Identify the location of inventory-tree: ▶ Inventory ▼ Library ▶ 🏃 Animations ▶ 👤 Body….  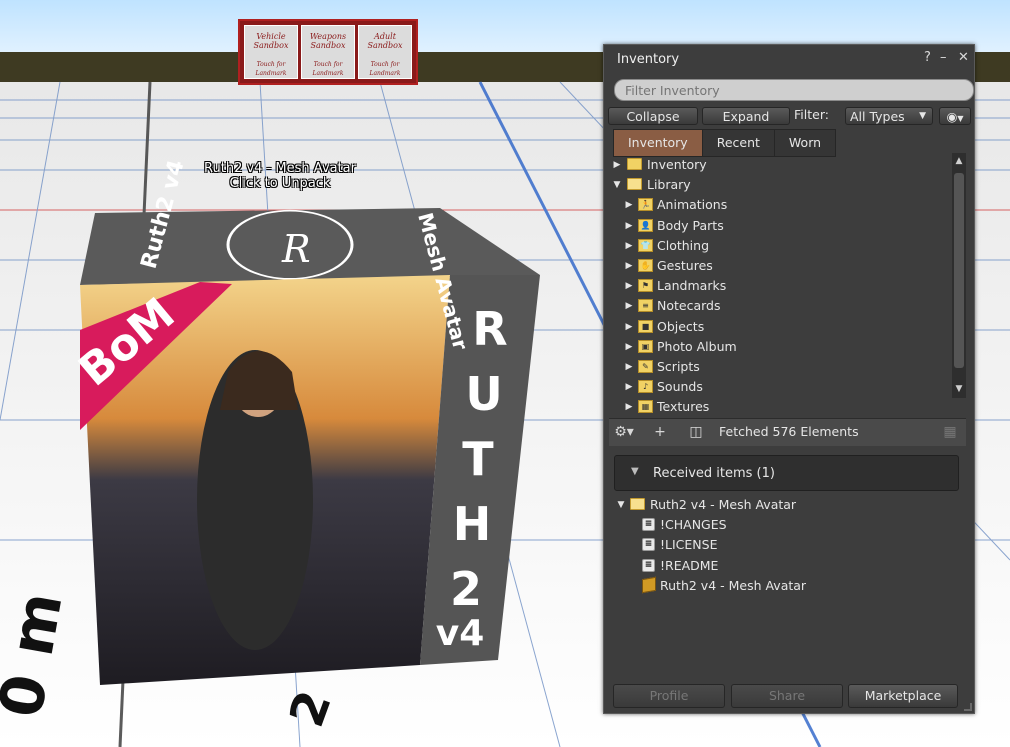
(782, 284).